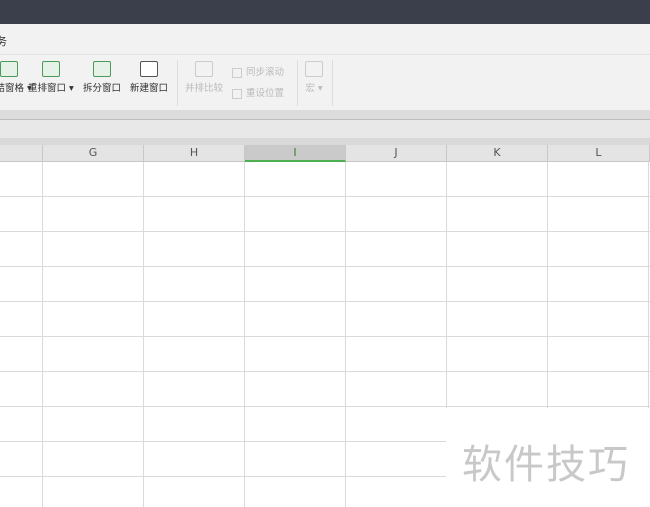 The image size is (650, 507). I want to click on rearrange-windows-button: 重排窗口 ▾, so click(51, 77).